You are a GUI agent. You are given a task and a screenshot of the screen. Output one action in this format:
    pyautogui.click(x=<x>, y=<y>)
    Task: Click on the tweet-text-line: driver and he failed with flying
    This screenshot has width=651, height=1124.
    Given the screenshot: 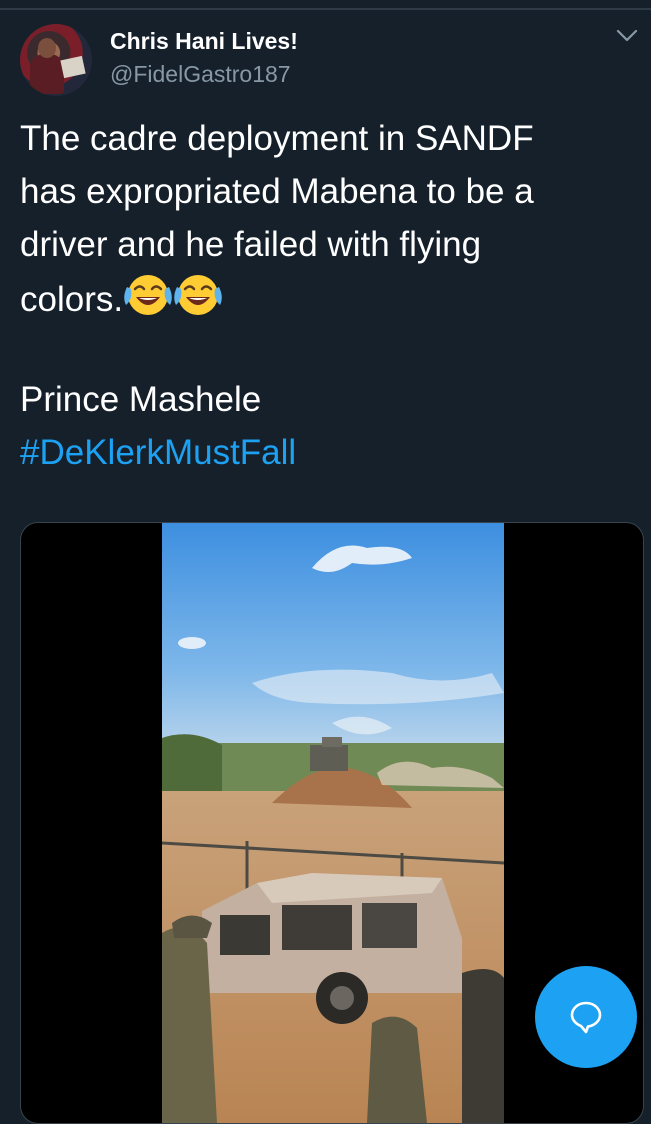 What is the action you would take?
    pyautogui.click(x=251, y=244)
    